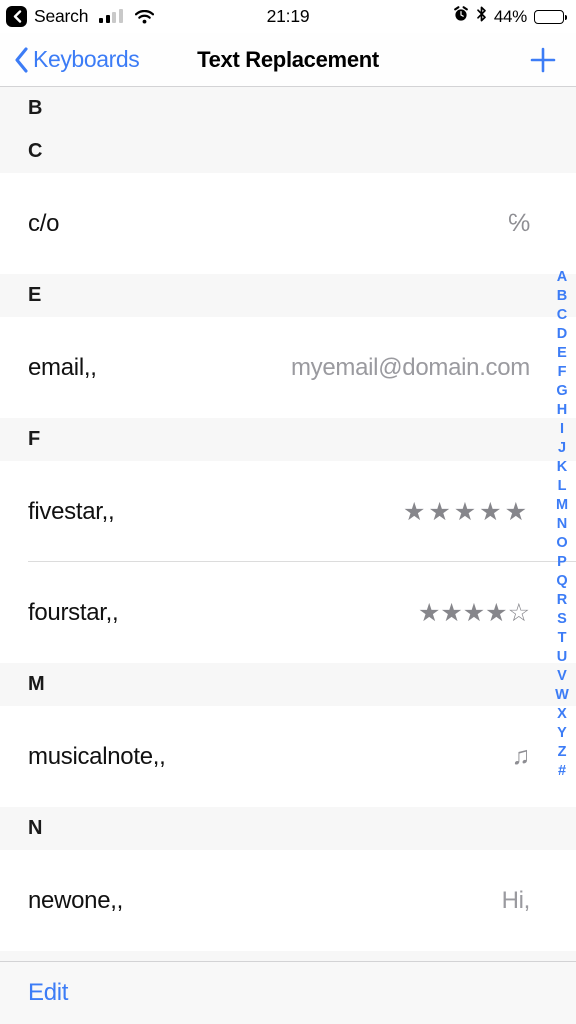 The image size is (576, 1024). I want to click on section-index-letter: F, so click(562, 372).